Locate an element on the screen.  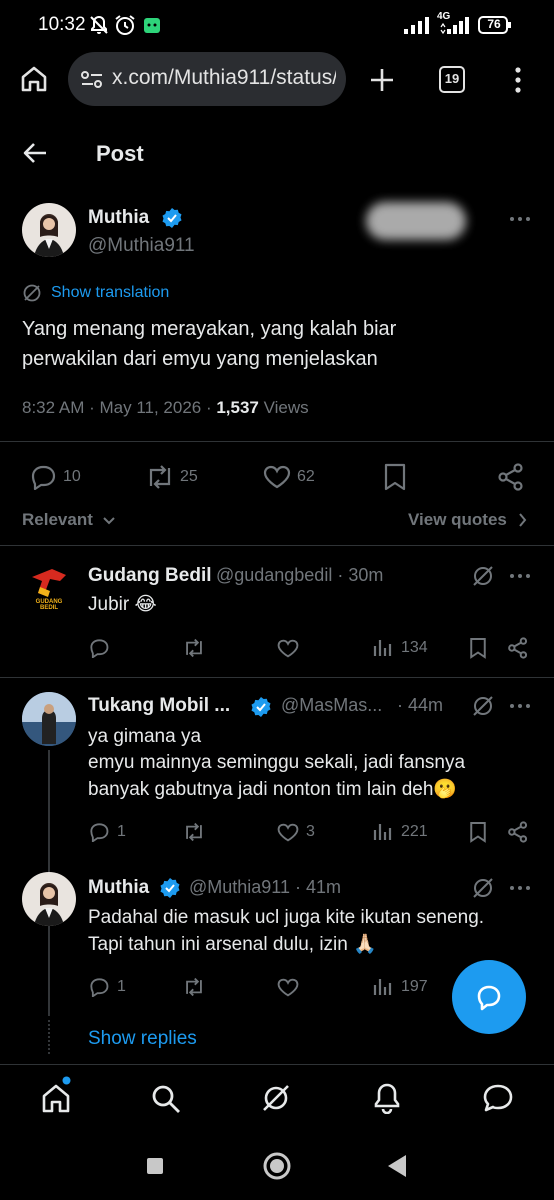
reply-time: · 41m is located at coordinates (316, 887).